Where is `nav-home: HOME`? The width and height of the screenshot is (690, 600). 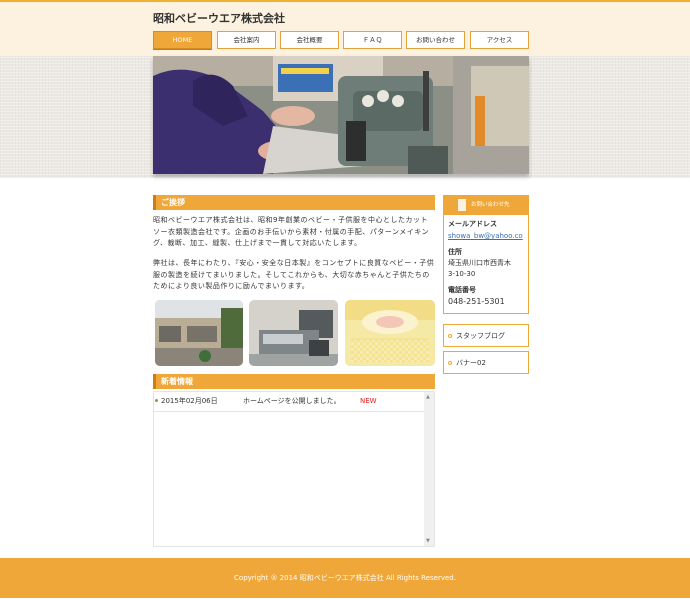 nav-home: HOME is located at coordinates (182, 40).